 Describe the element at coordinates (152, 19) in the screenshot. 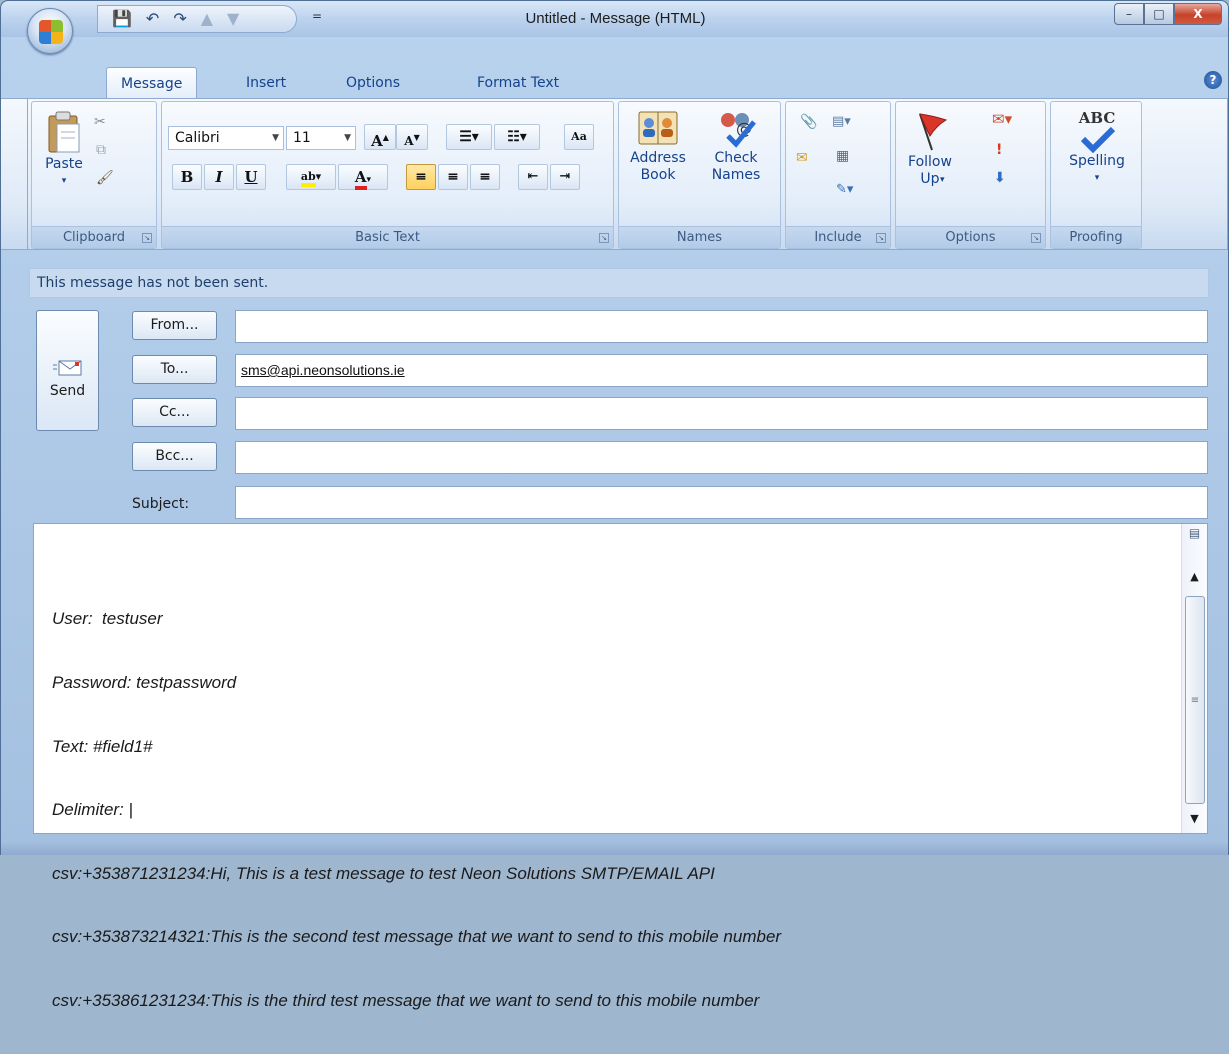

I see `undo-icon: ↶` at that location.